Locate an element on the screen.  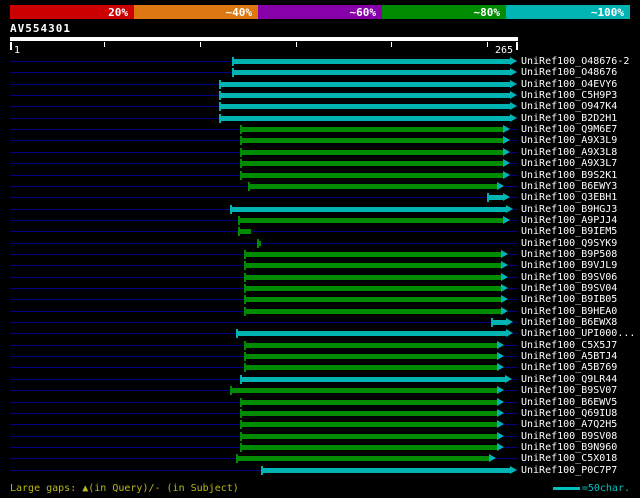
hit-label: UniRef100_B6EWY3 is located at coordinates (569, 186).